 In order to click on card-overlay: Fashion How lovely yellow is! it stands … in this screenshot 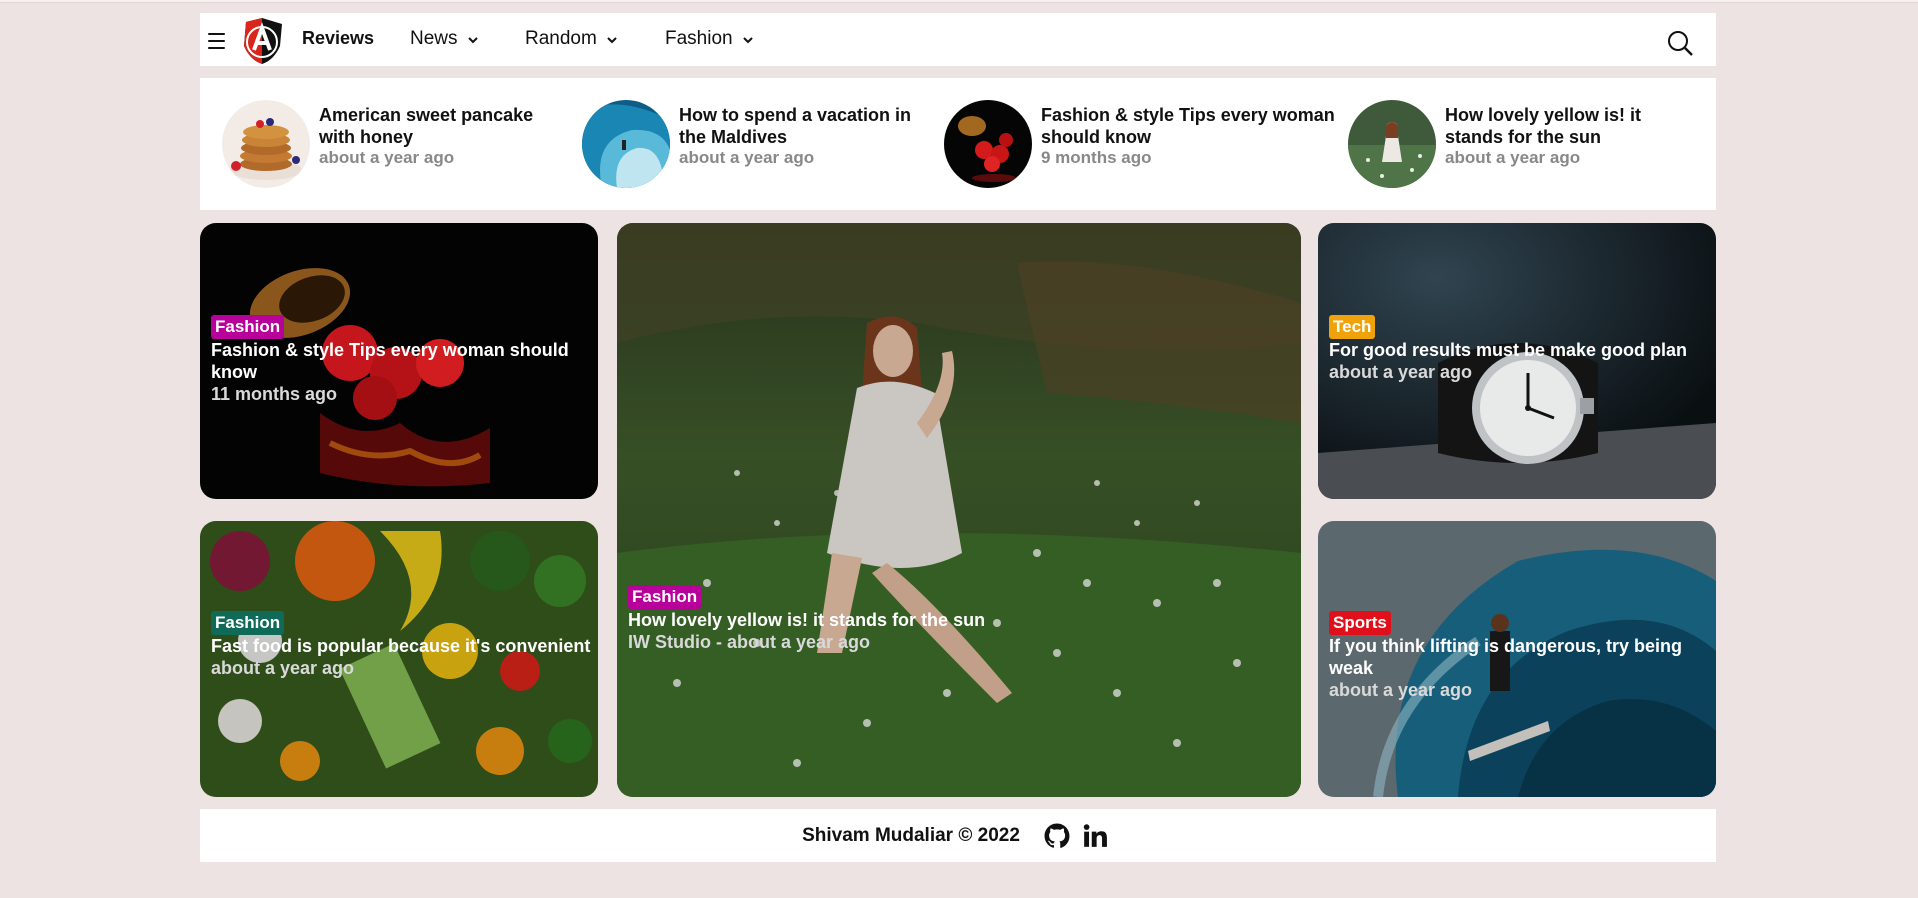, I will do `click(808, 619)`.